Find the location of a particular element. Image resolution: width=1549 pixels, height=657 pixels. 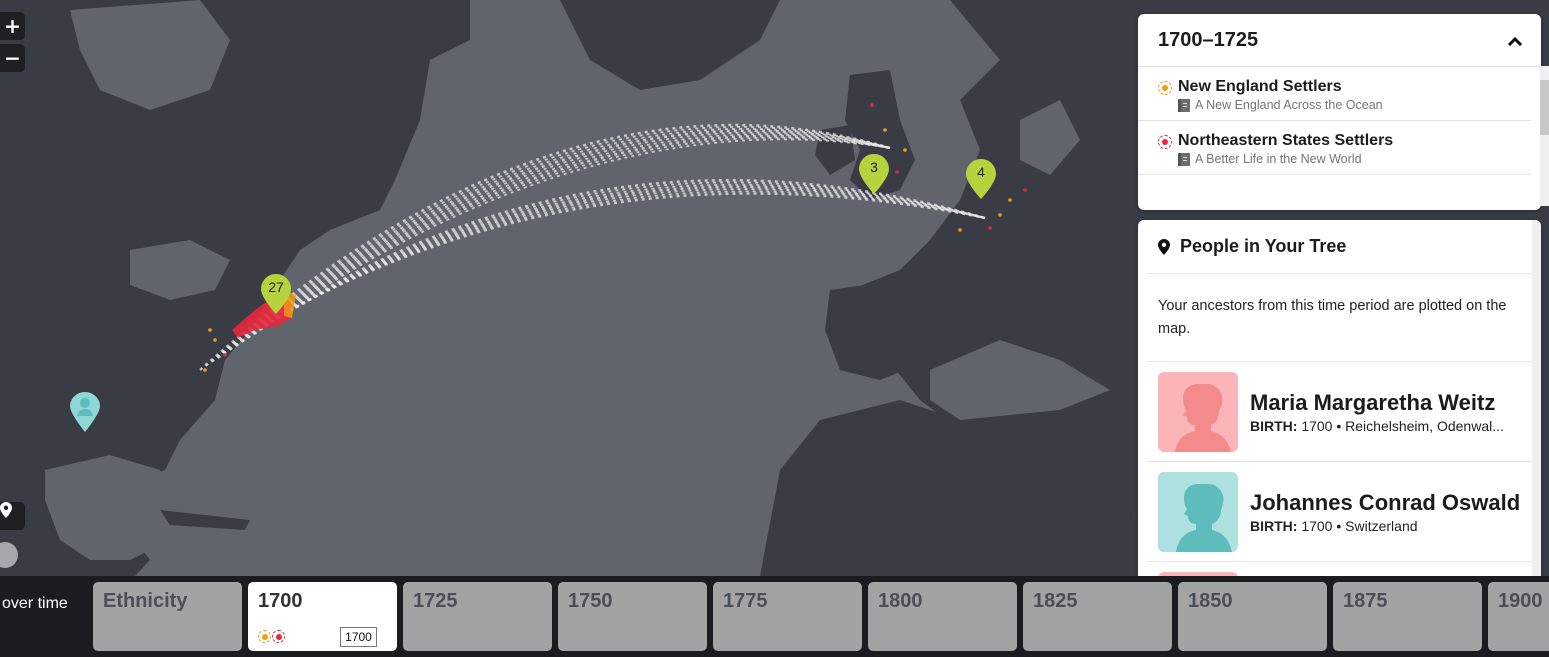

timeline-label: over time is located at coordinates (35, 603).